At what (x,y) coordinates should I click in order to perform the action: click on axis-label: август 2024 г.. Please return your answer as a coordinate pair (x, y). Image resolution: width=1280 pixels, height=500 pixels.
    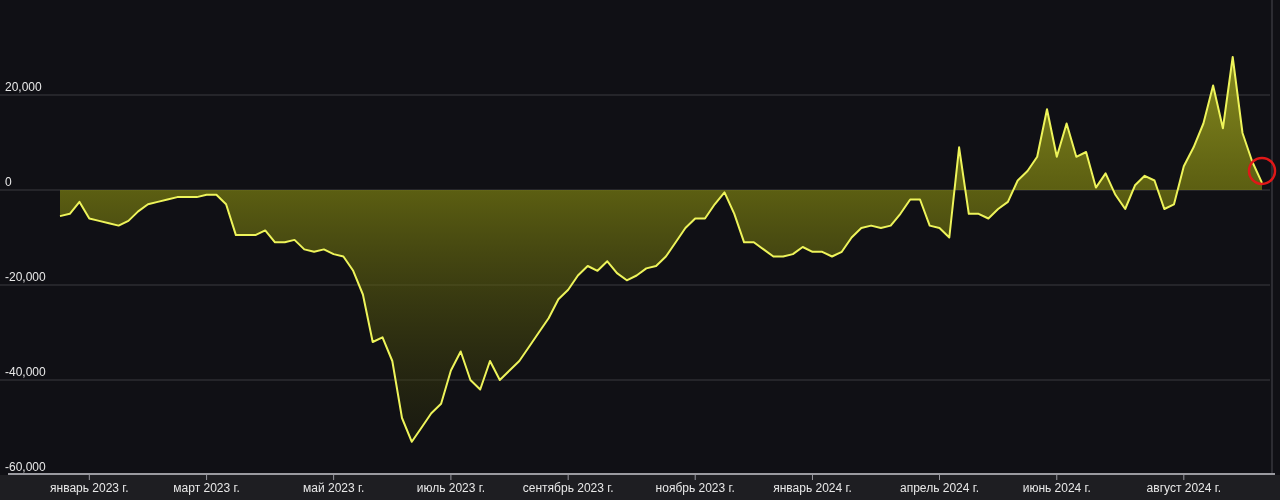
    Looking at the image, I should click on (1183, 488).